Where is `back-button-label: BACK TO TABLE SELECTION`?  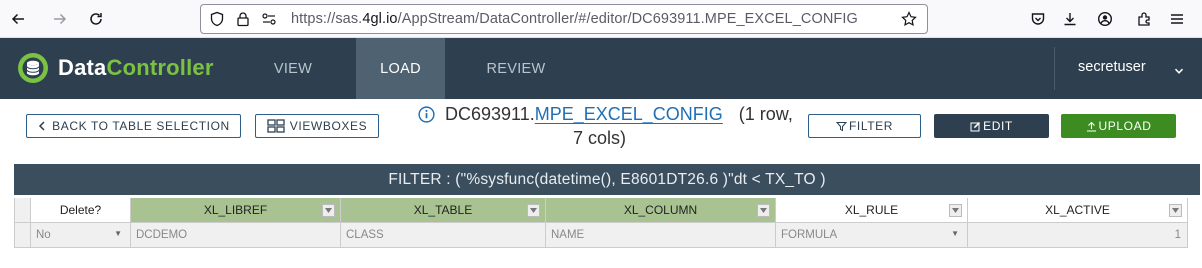
back-button-label: BACK TO TABLE SELECTION is located at coordinates (141, 126).